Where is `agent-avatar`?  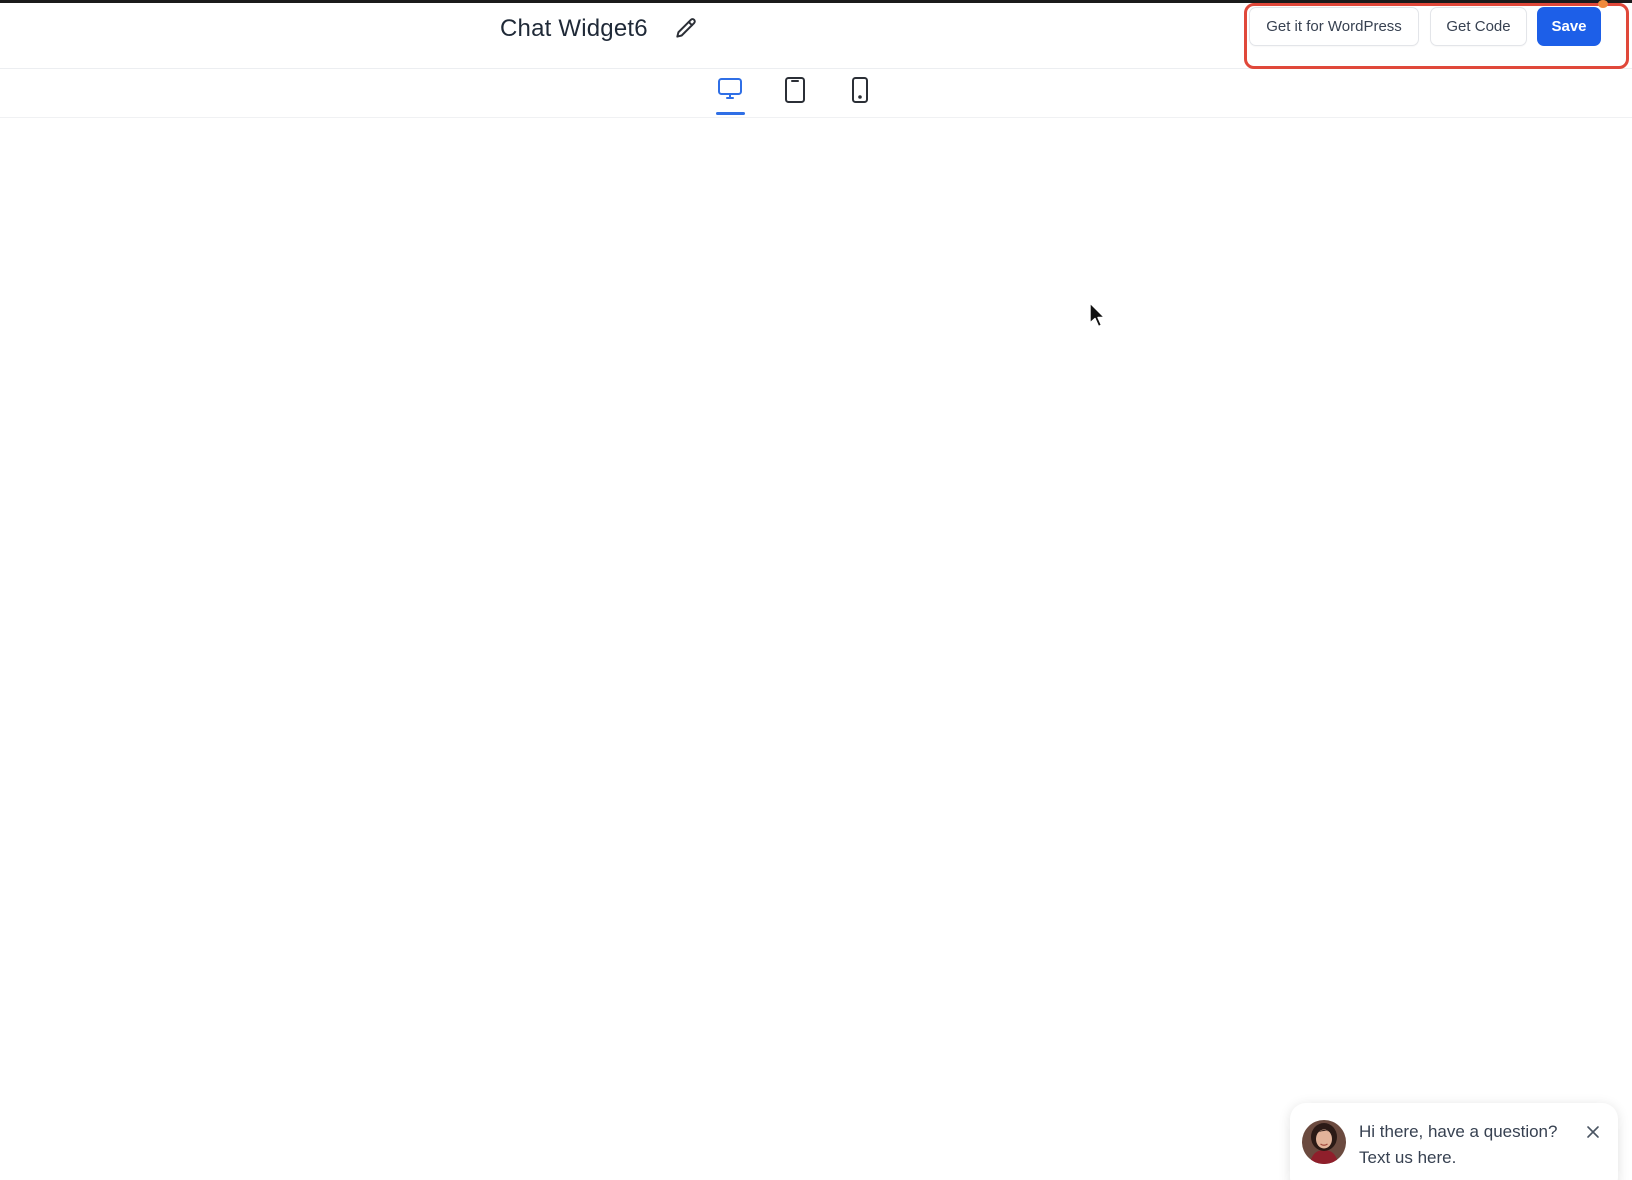
agent-avatar is located at coordinates (1324, 1142).